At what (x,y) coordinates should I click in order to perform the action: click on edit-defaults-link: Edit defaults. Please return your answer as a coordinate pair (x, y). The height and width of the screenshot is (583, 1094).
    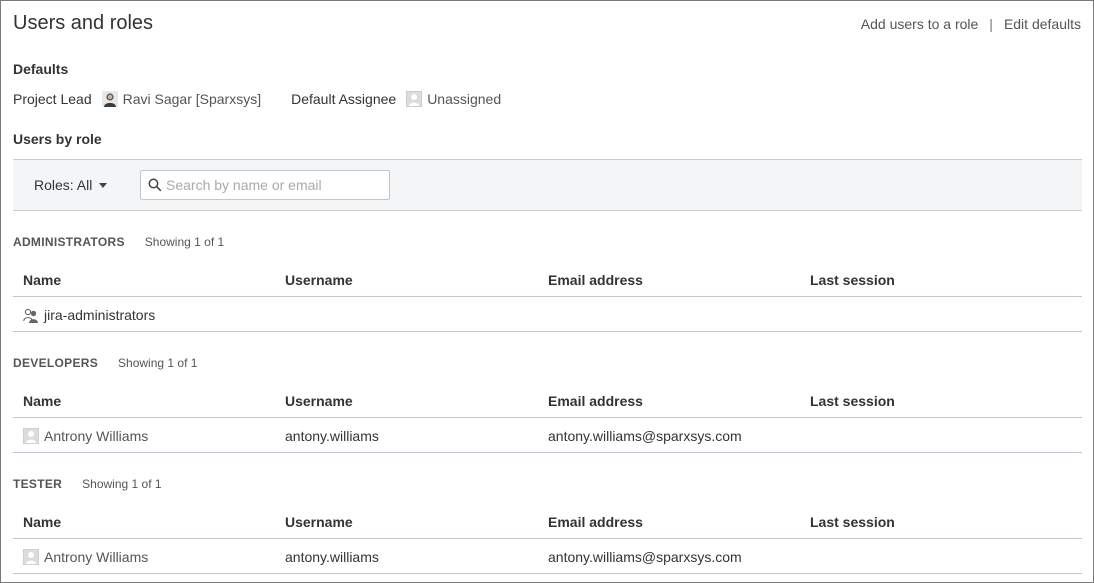
    Looking at the image, I should click on (1042, 24).